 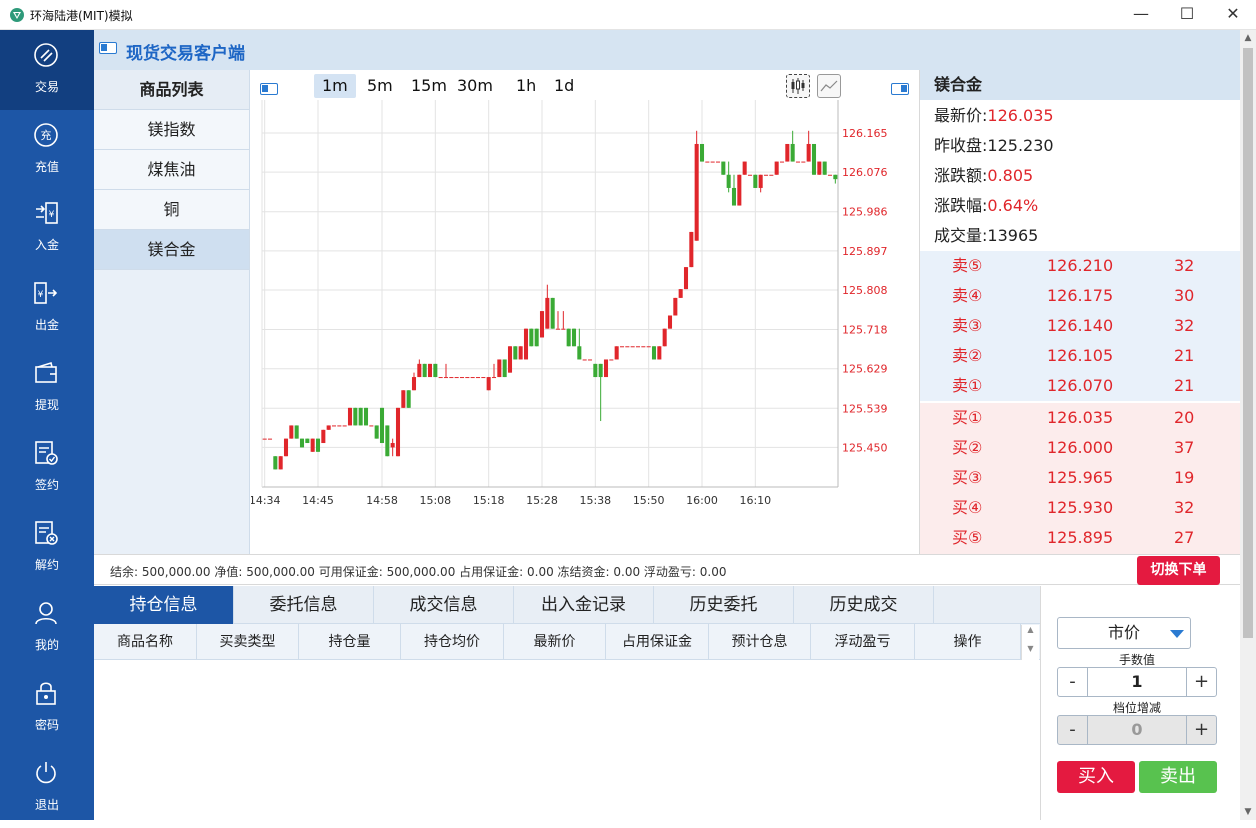 I want to click on sidebar-item-label: 我的, so click(x=46, y=645).